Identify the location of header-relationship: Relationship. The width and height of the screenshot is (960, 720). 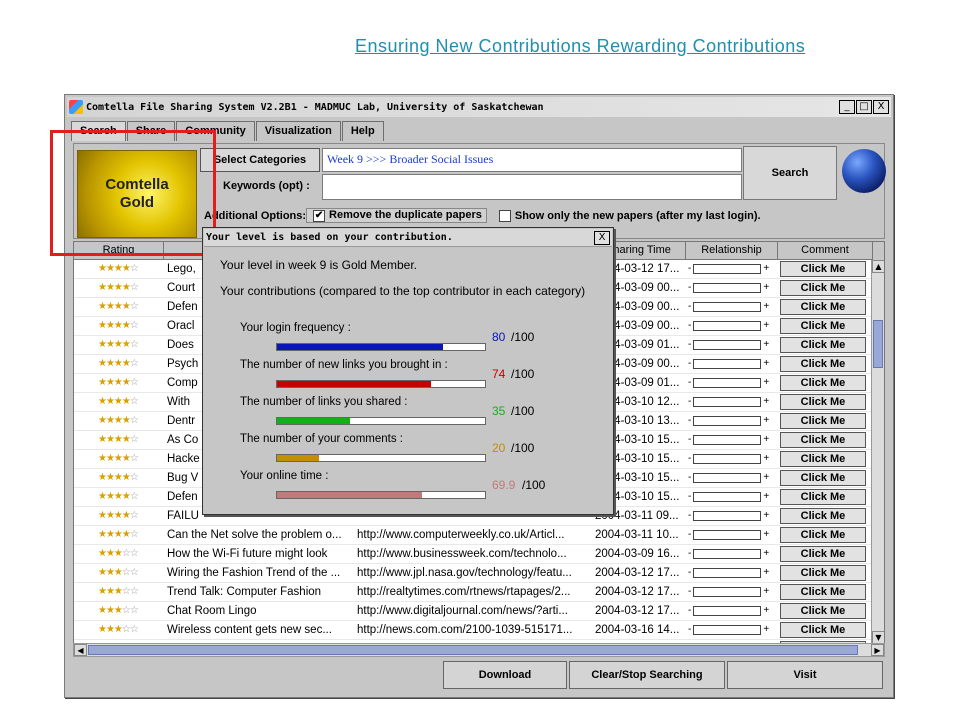
(732, 251).